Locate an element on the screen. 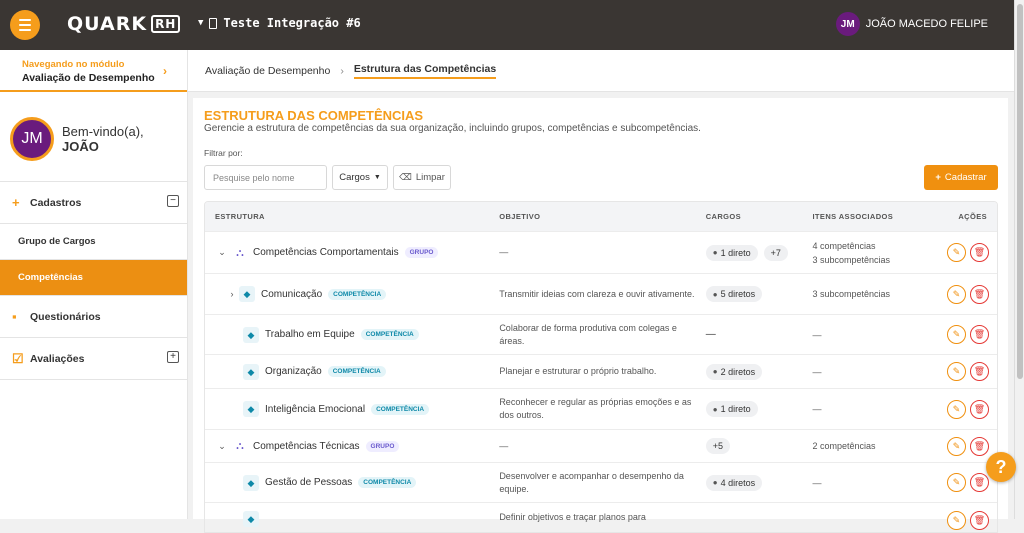  cargos-badge: ● 5 diretos is located at coordinates (734, 294).